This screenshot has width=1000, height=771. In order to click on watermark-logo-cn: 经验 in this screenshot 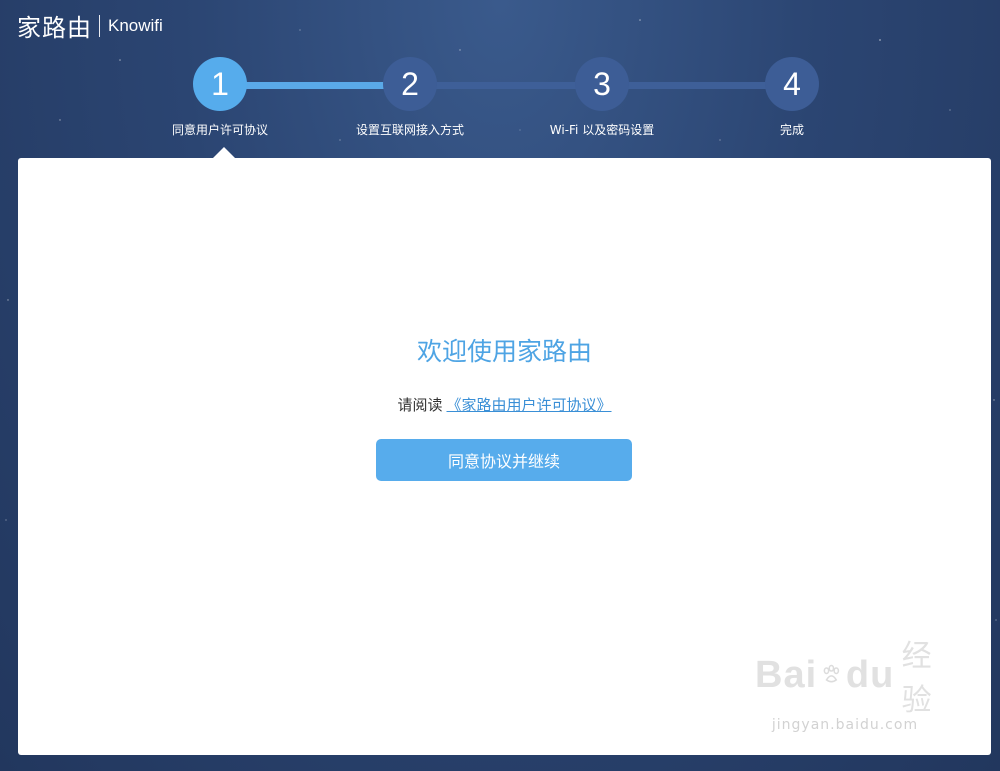, I will do `click(916, 678)`.